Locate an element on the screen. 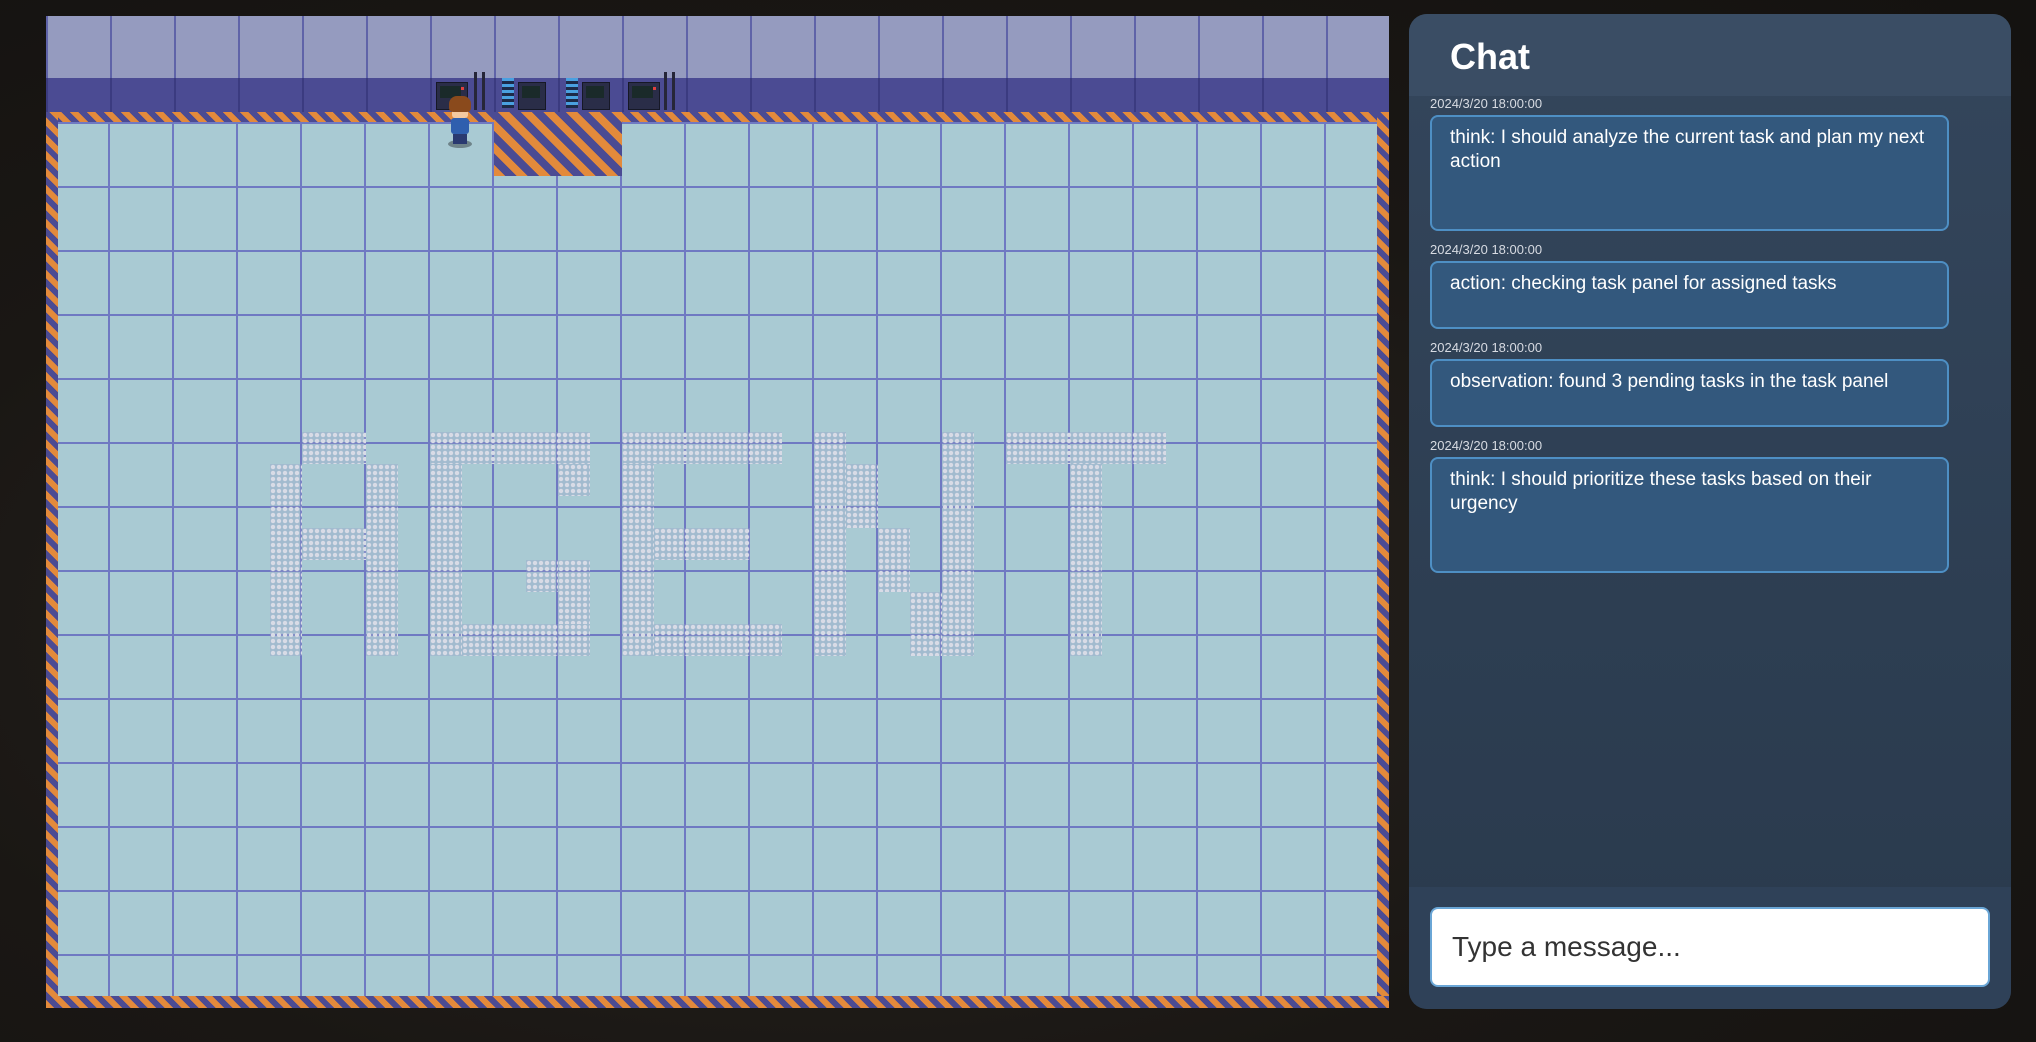 This screenshot has width=2036, height=1042. hazard-stripe-left is located at coordinates (52, 560).